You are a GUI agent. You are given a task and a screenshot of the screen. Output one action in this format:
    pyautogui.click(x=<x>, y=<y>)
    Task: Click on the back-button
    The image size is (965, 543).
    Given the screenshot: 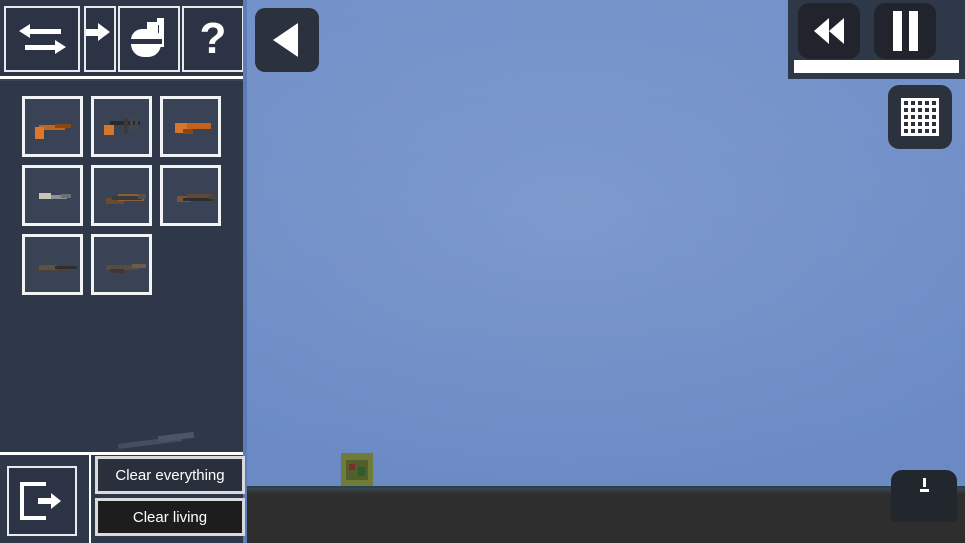 What is the action you would take?
    pyautogui.click(x=287, y=40)
    